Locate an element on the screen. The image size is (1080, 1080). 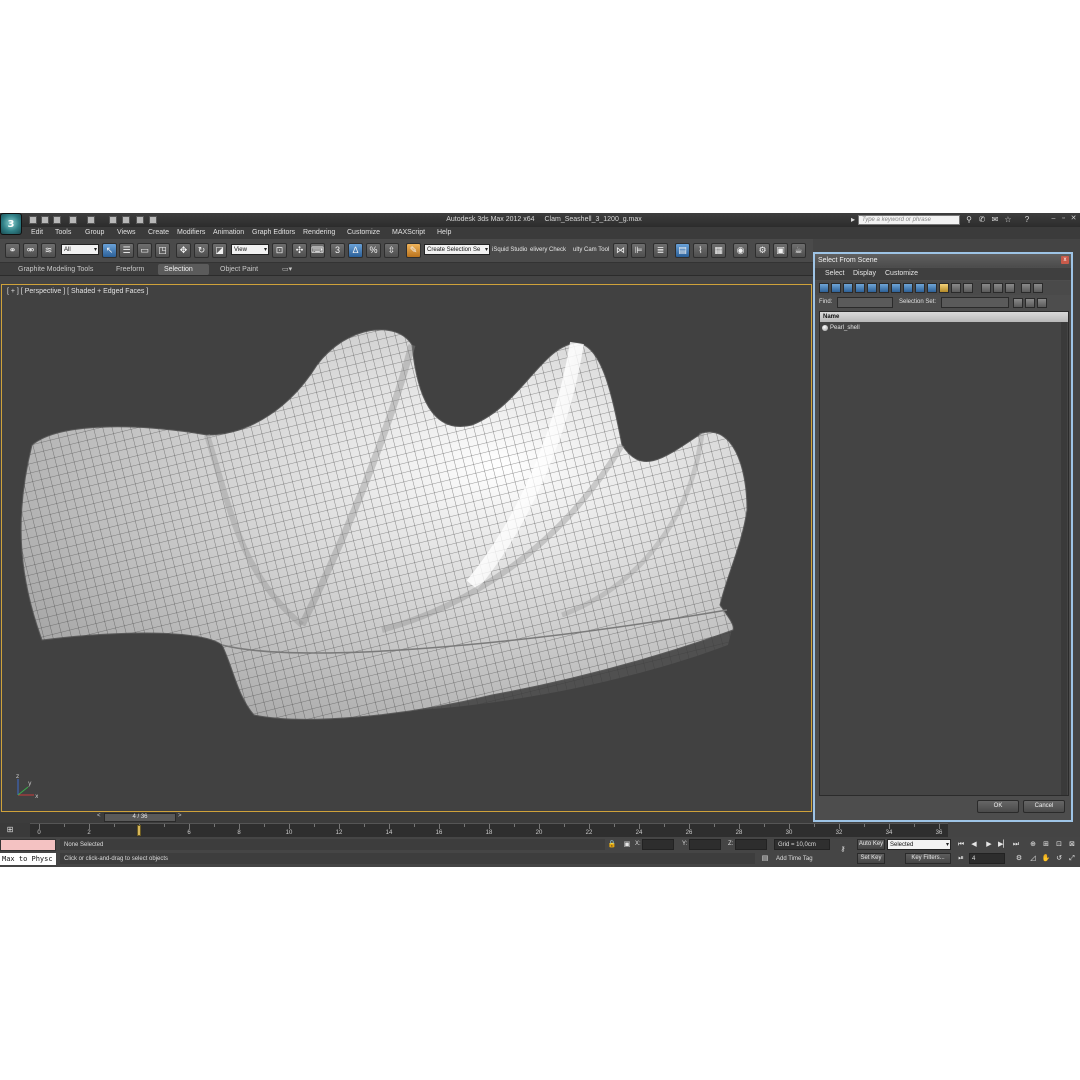
window-crossing-icon: ◳ is located at coordinates (162, 250).